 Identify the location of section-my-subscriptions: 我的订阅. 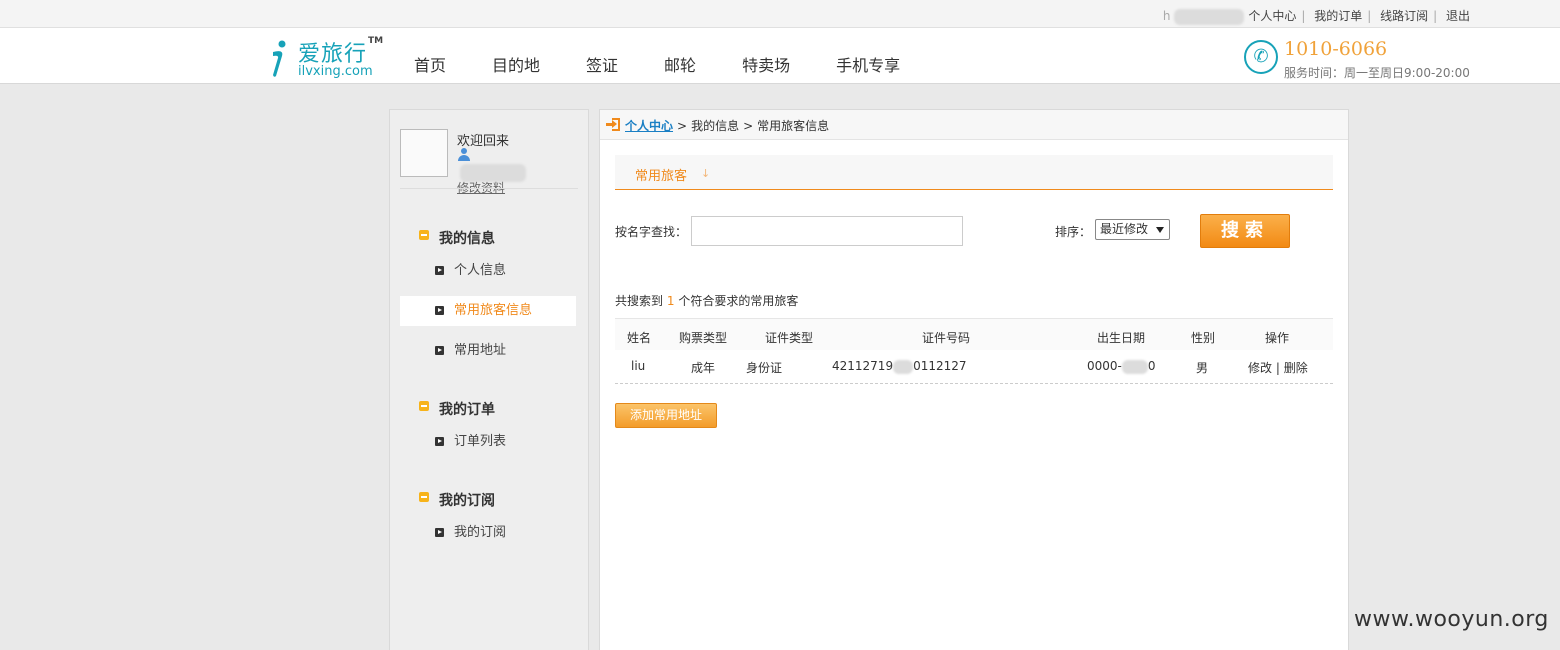
(457, 500).